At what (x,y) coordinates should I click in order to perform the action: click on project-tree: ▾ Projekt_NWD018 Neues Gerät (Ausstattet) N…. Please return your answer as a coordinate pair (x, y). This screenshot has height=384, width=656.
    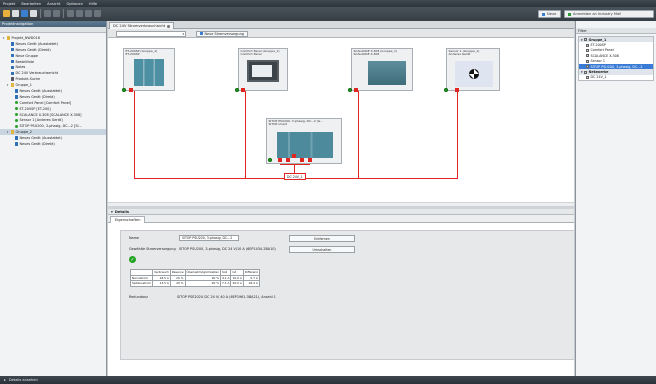
    Looking at the image, I should click on (53, 90).